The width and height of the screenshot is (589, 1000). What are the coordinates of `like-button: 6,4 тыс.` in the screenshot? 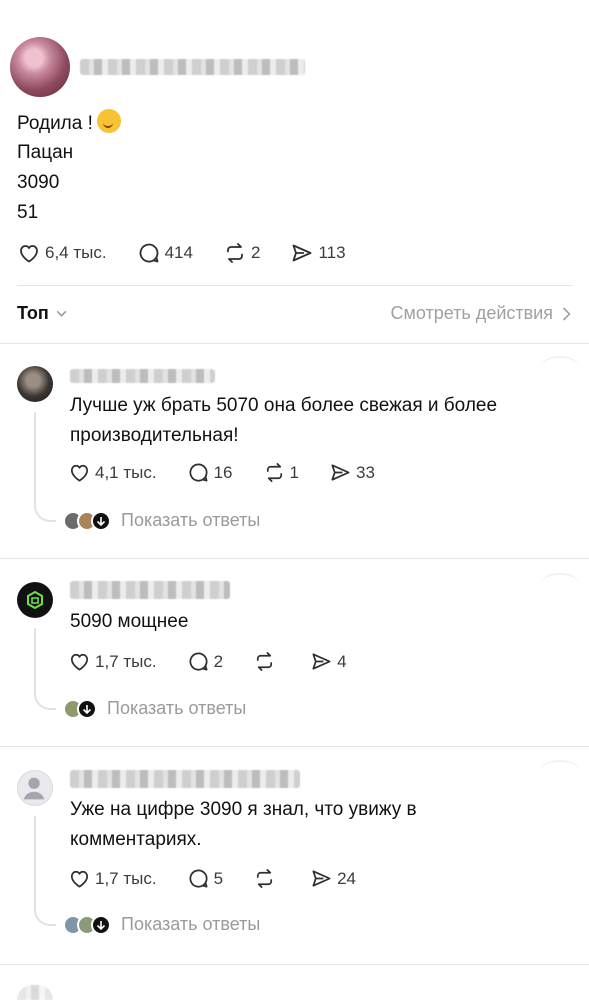 It's located at (62, 253).